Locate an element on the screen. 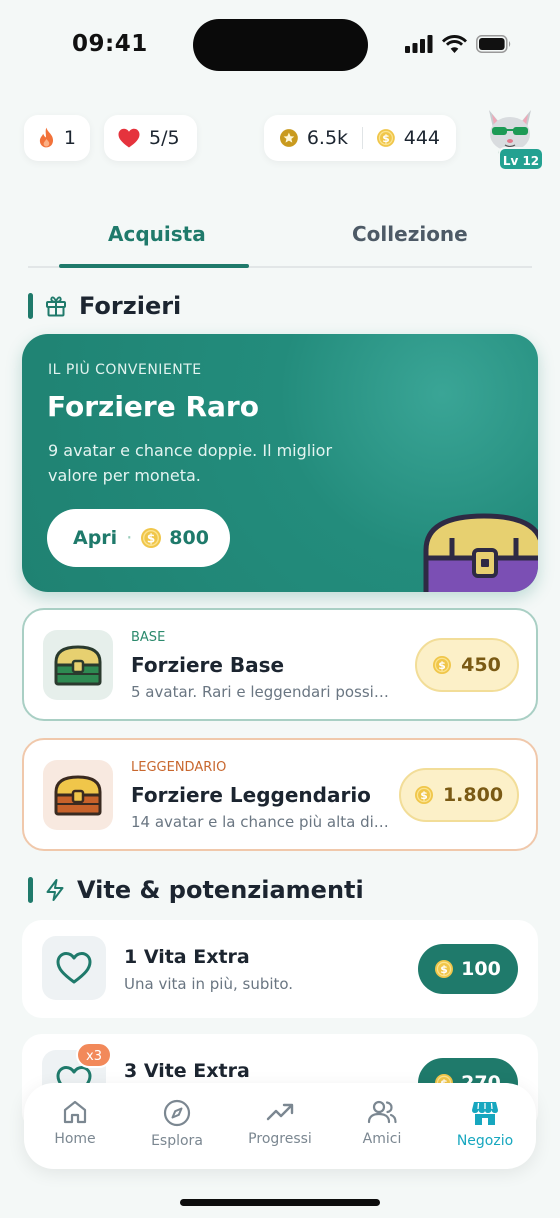 The height and width of the screenshot is (1218, 560). chests-section-header: Forzieri is located at coordinates (104, 306).